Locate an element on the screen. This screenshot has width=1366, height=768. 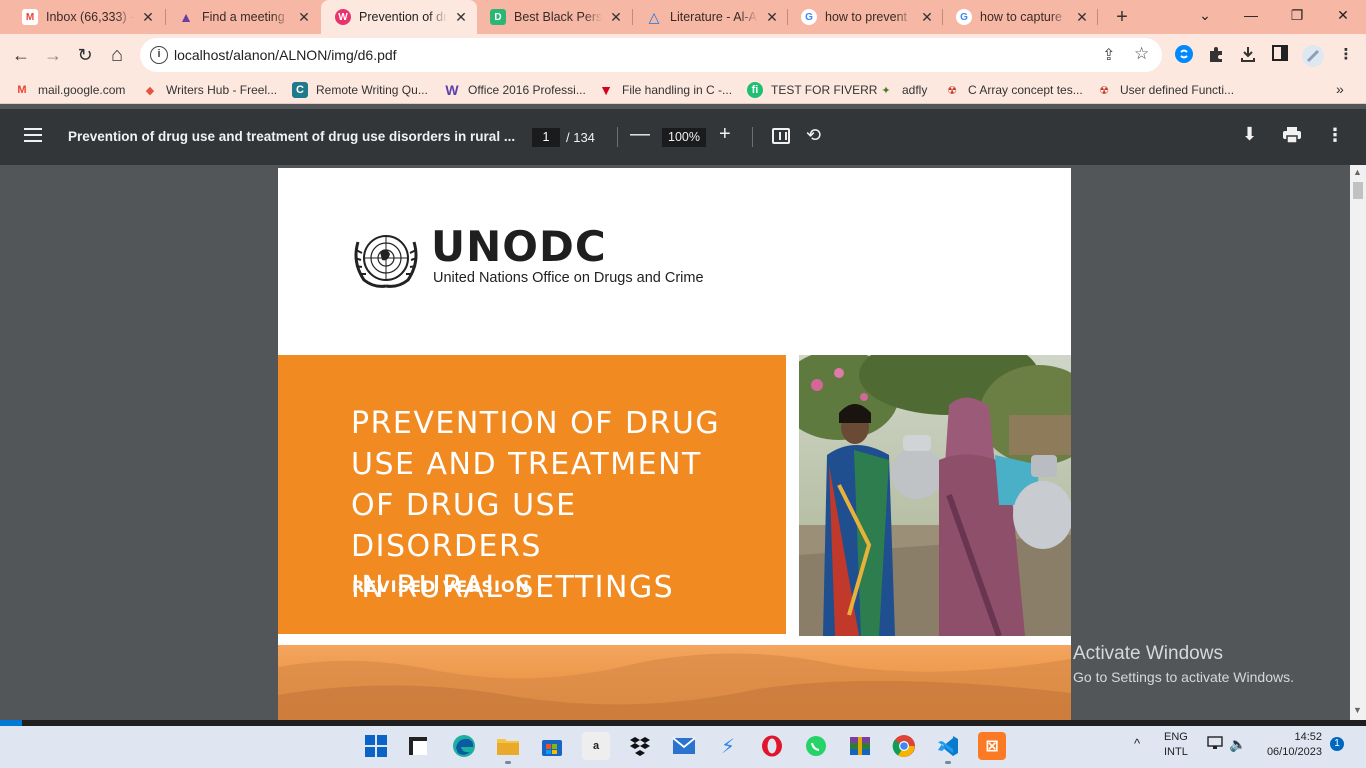
tab-search-button: ⌄ is located at coordinates (1205, 15).